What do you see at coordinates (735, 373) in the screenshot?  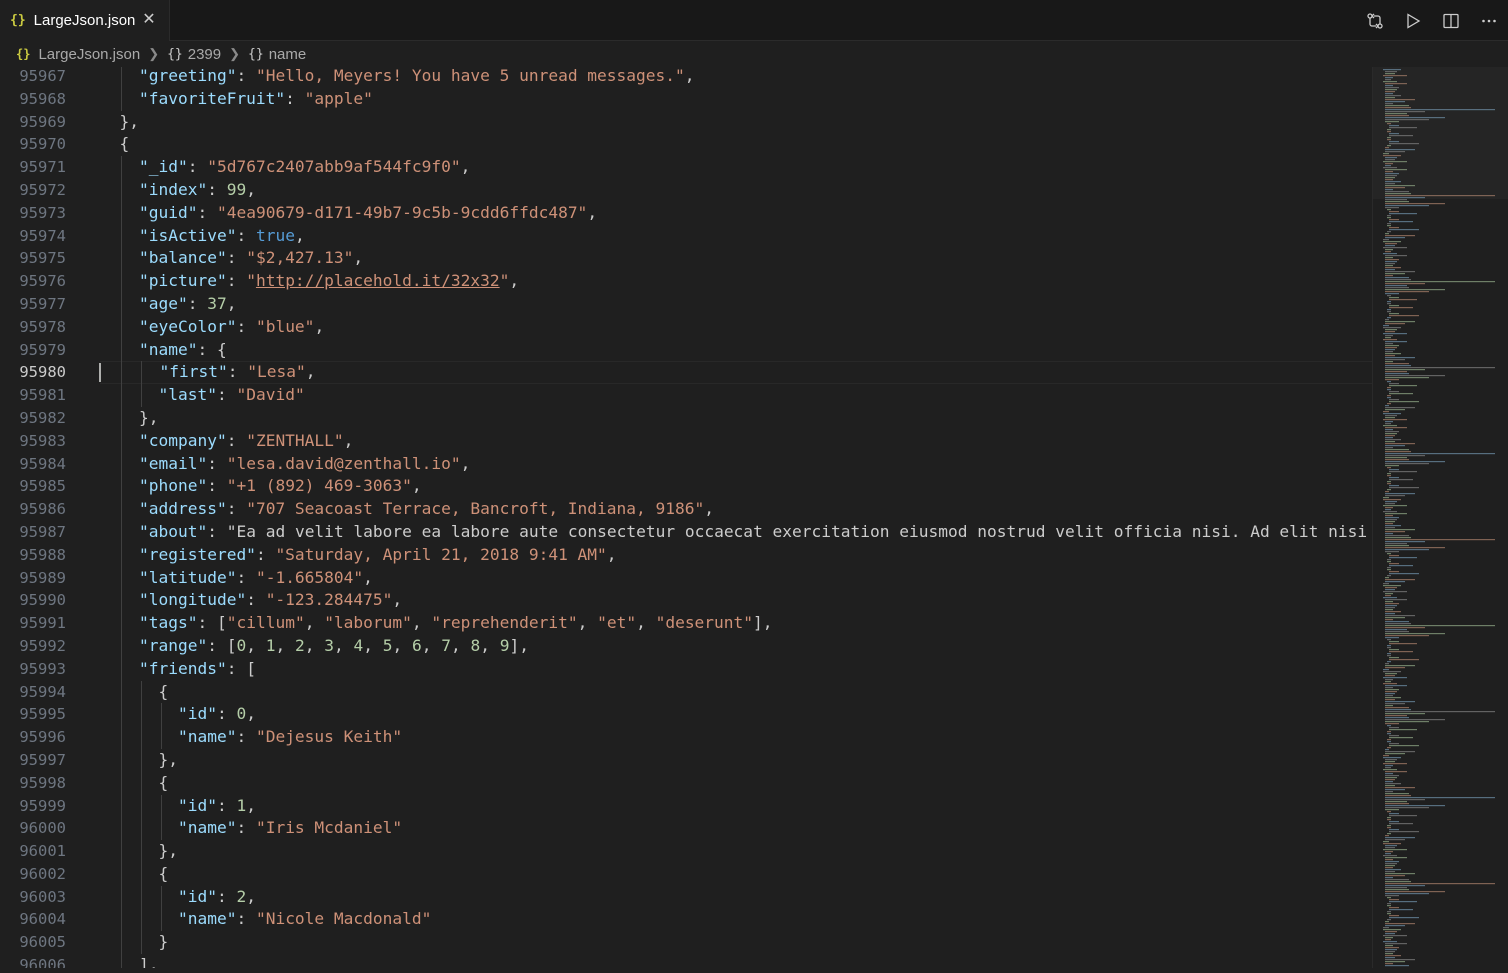 I see `code-line: "first": "Lesa",` at bounding box center [735, 373].